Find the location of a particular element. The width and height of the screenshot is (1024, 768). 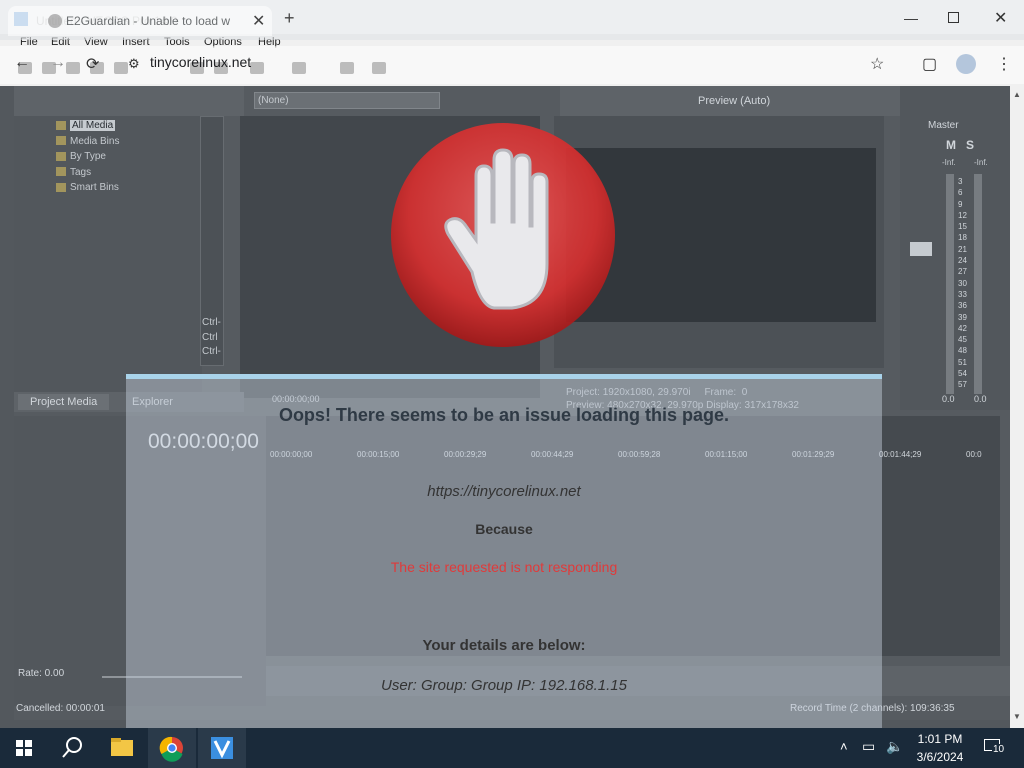

trimmer-timecode: 00:00:00;00 is located at coordinates (296, 399).